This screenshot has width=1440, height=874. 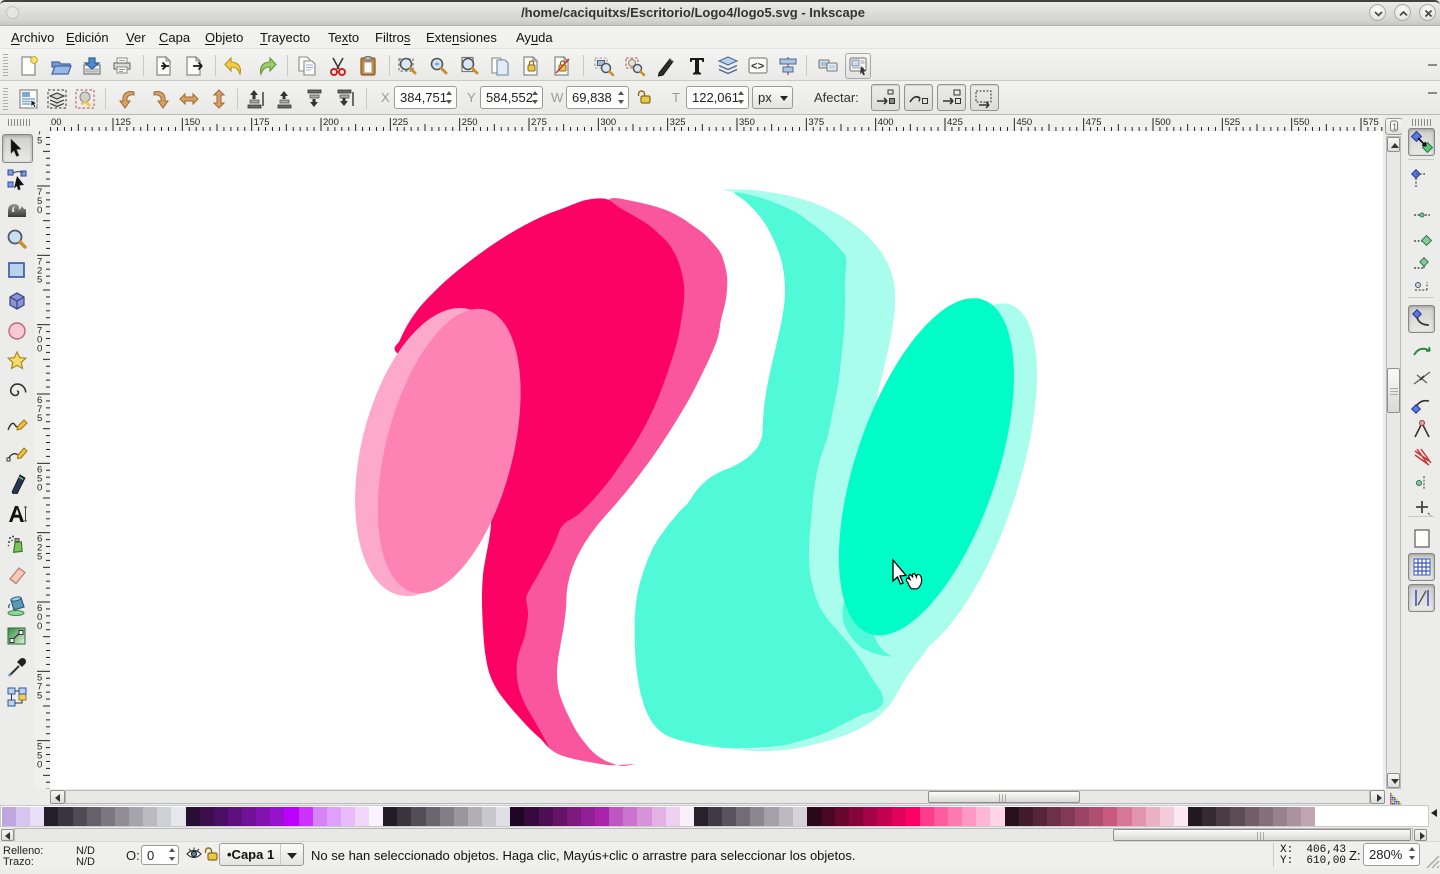 I want to click on svg-text: 500, so click(x=1163, y=122).